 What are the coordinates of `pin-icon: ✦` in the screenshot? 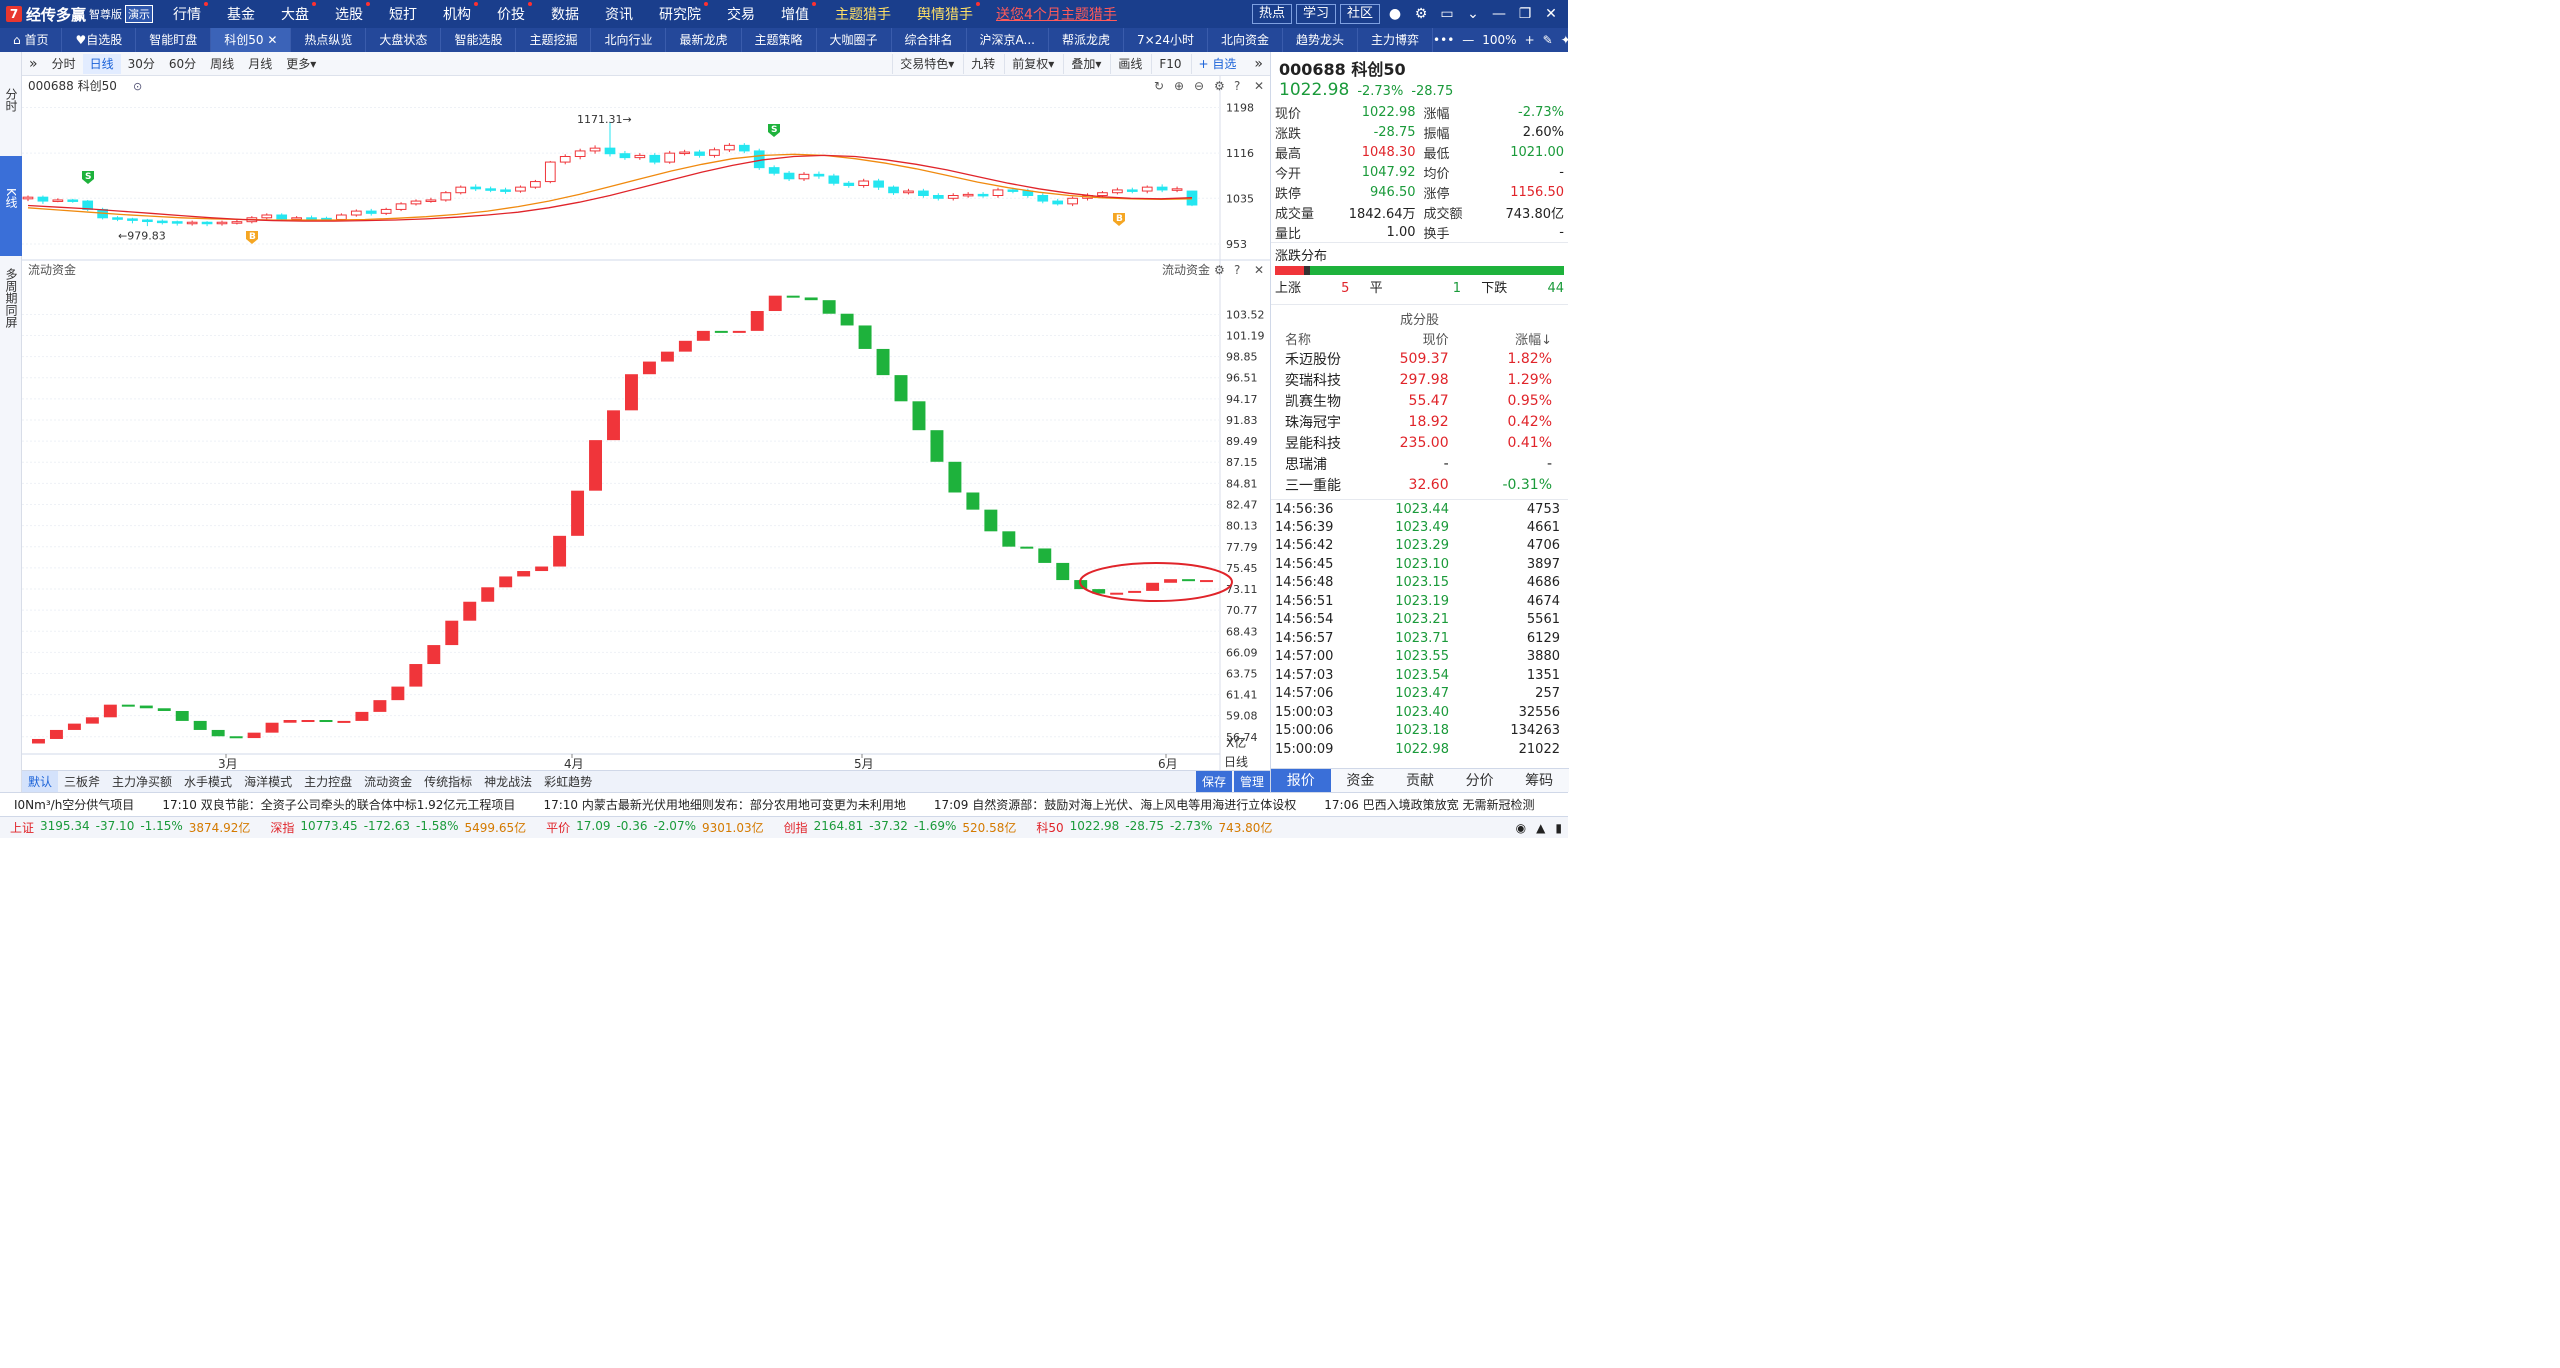 It's located at (1566, 40).